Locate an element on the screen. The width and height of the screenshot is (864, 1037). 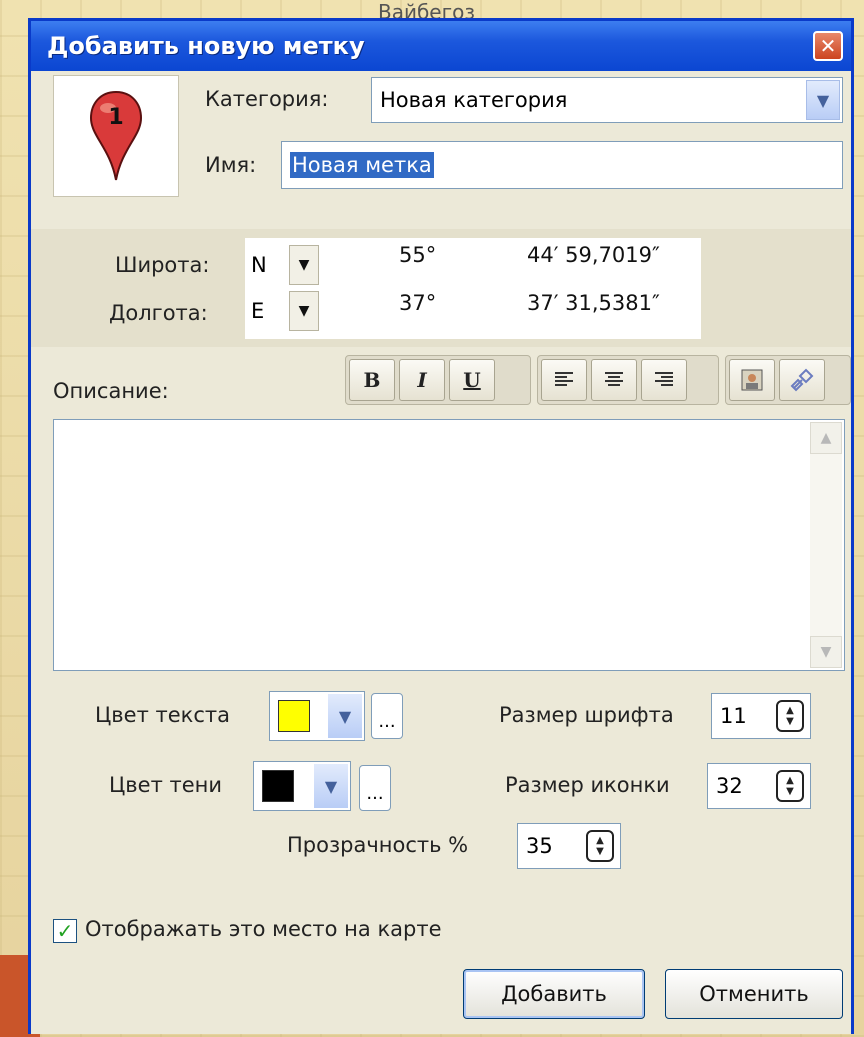
italic-button: I is located at coordinates (422, 380).